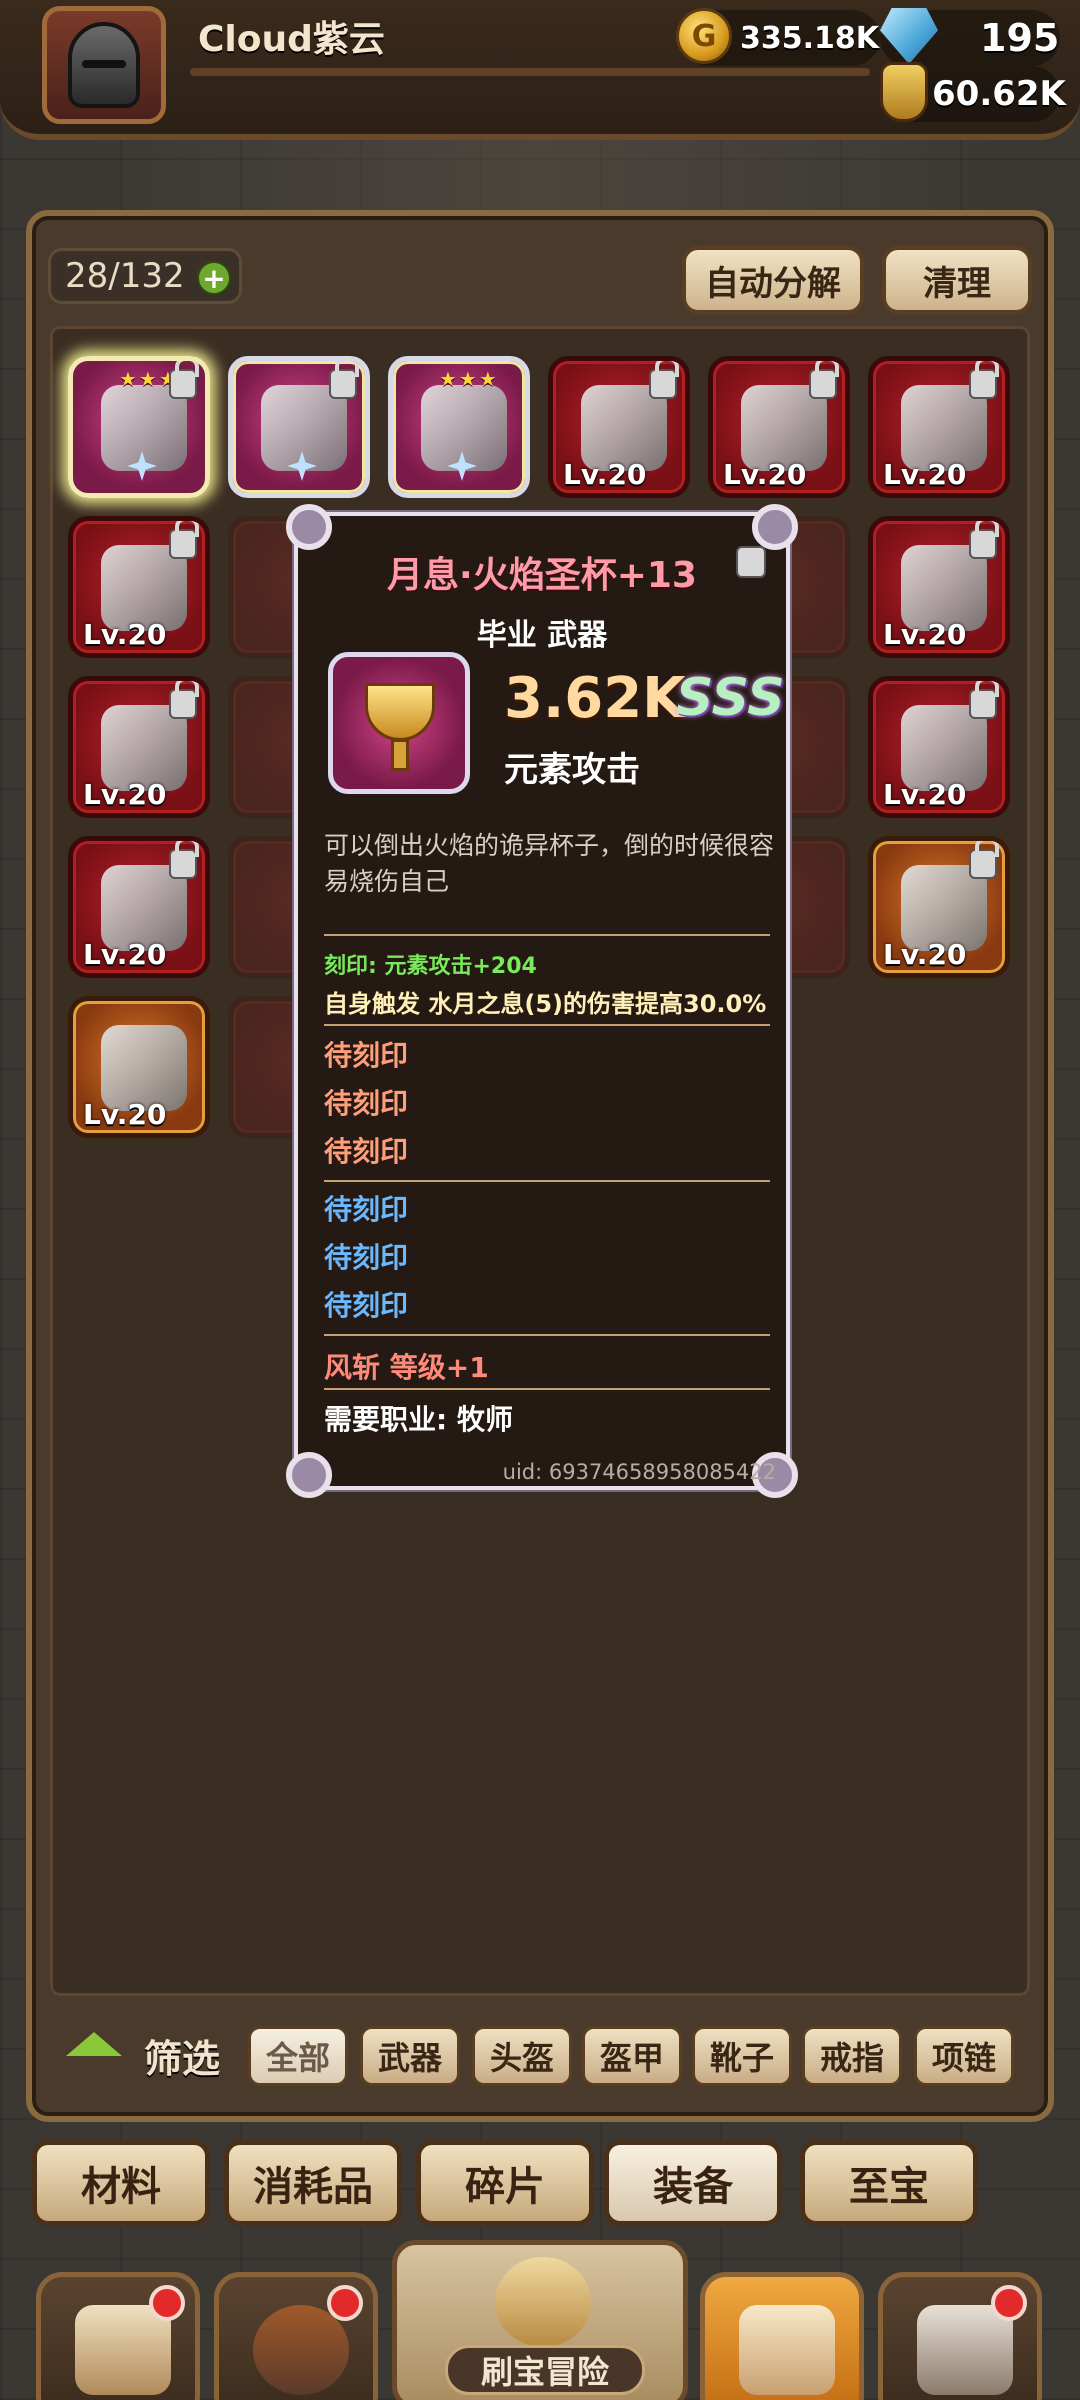  I want to click on hero-portrait-icon, so click(301, 2350).